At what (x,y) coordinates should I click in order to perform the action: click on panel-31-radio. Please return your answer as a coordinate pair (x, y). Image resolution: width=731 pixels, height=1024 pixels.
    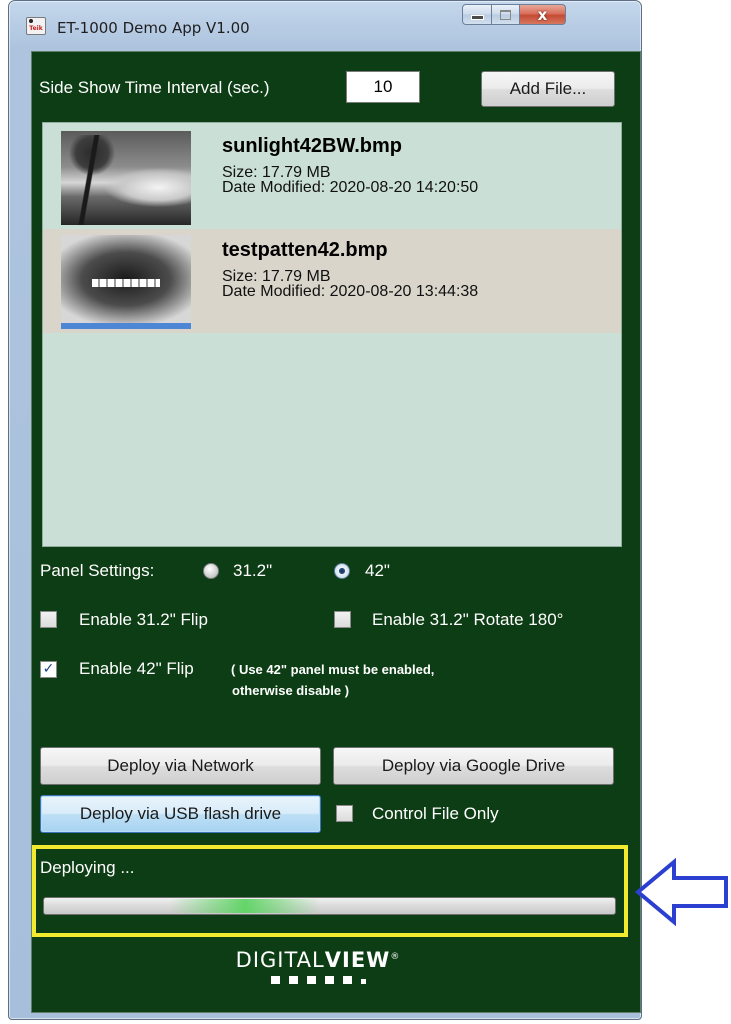
    Looking at the image, I should click on (211, 571).